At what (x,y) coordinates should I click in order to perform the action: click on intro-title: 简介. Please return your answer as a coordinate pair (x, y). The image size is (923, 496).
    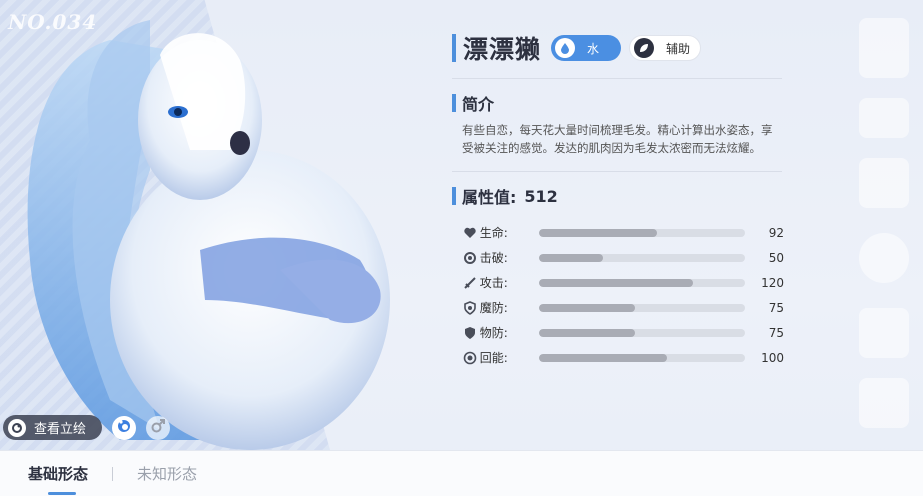
    Looking at the image, I should click on (478, 104).